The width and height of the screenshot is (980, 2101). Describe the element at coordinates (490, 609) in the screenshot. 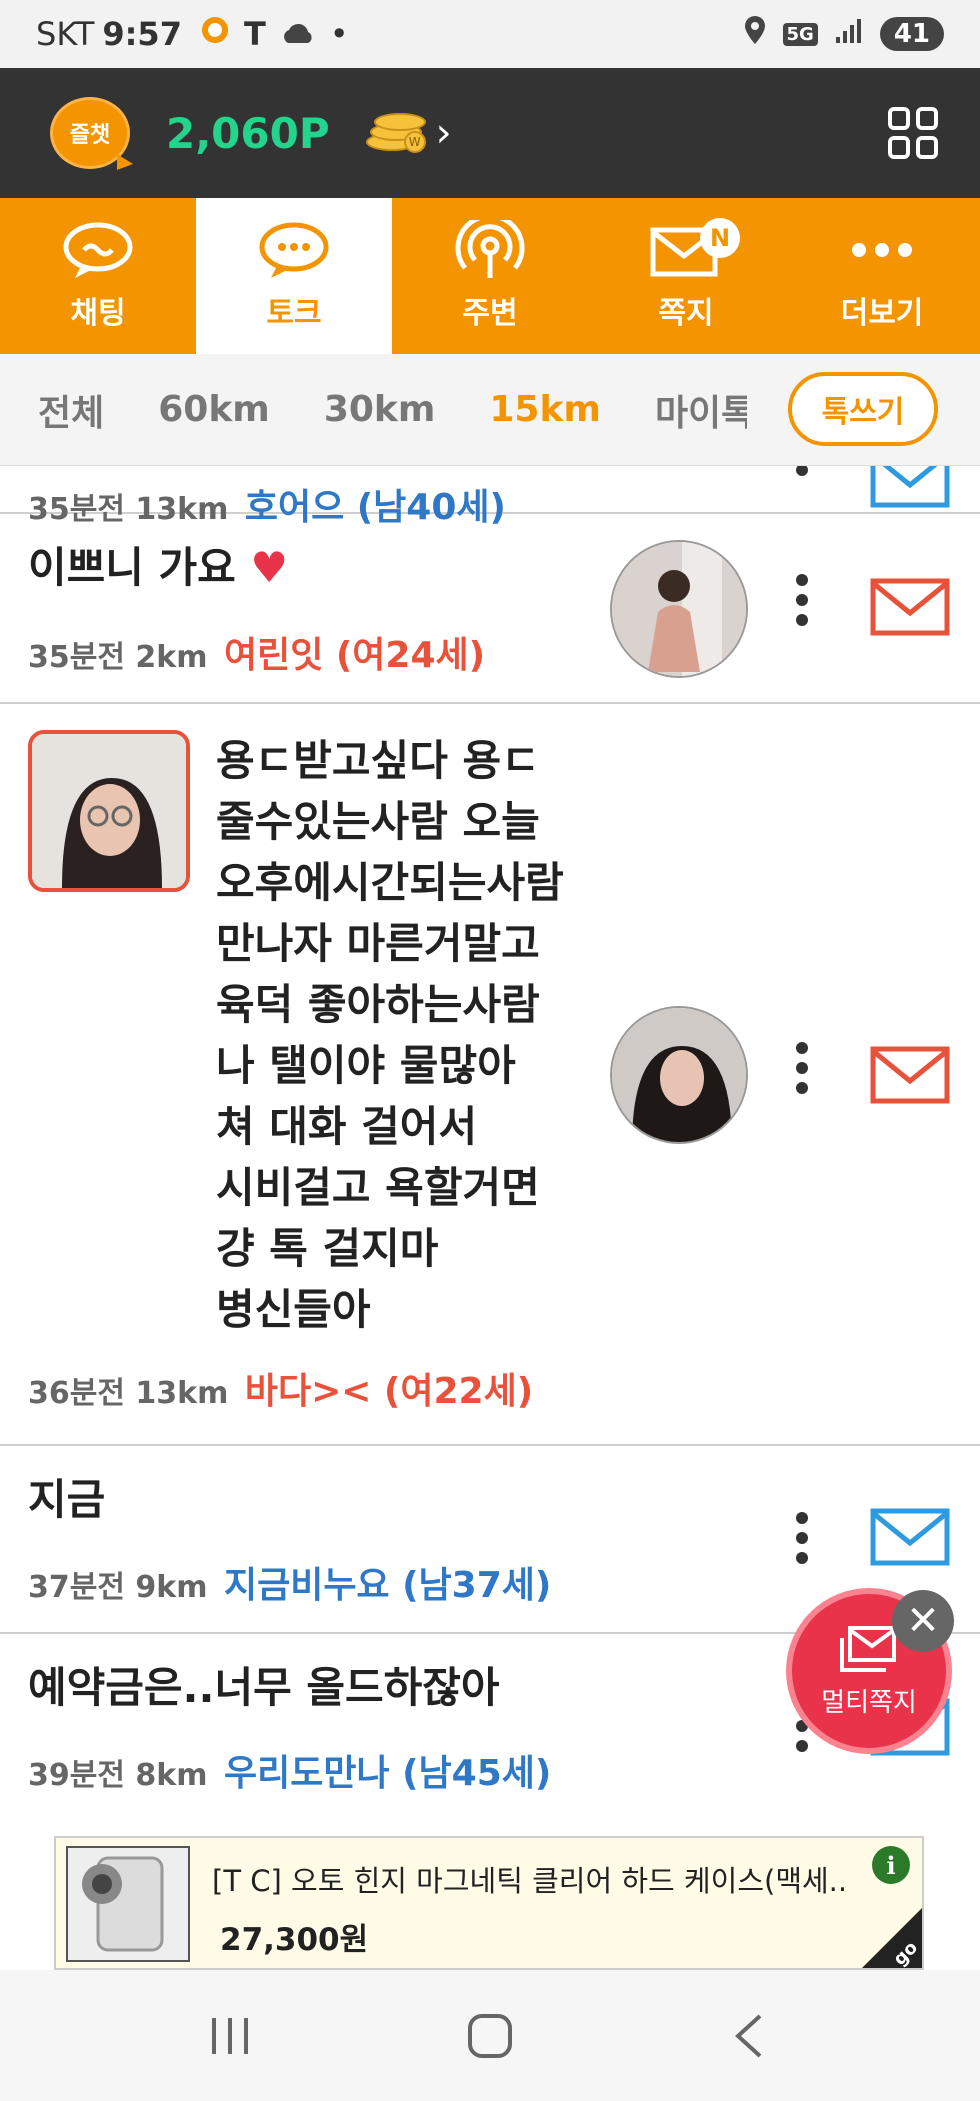

I see `list-item: 이쁘니 가요 ♥ 35분전 2km 여린잇 (여24세)` at that location.